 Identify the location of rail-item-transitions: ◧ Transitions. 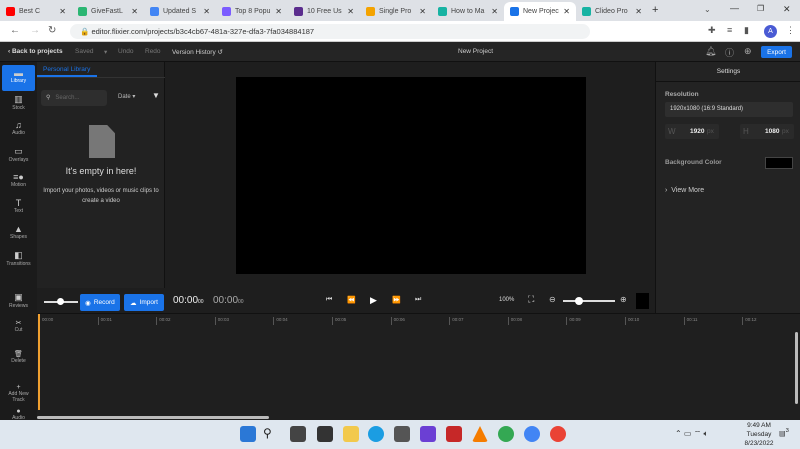
(18, 260).